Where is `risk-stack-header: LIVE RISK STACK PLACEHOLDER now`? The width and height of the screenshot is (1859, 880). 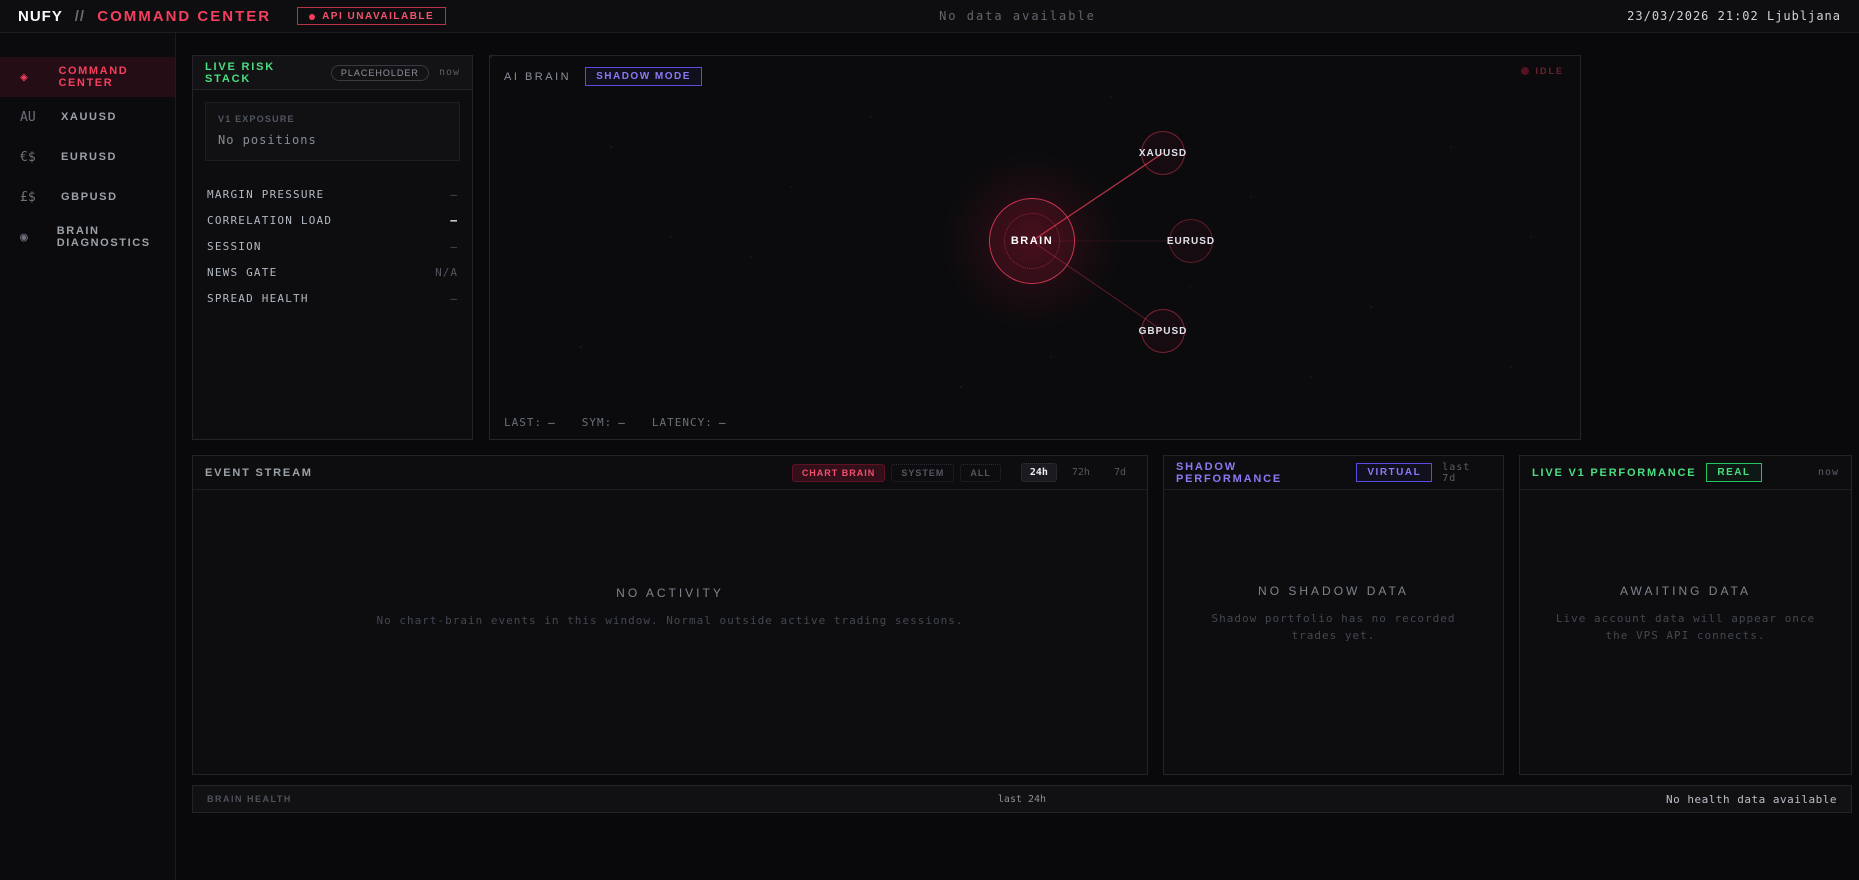 risk-stack-header: LIVE RISK STACK PLACEHOLDER now is located at coordinates (332, 73).